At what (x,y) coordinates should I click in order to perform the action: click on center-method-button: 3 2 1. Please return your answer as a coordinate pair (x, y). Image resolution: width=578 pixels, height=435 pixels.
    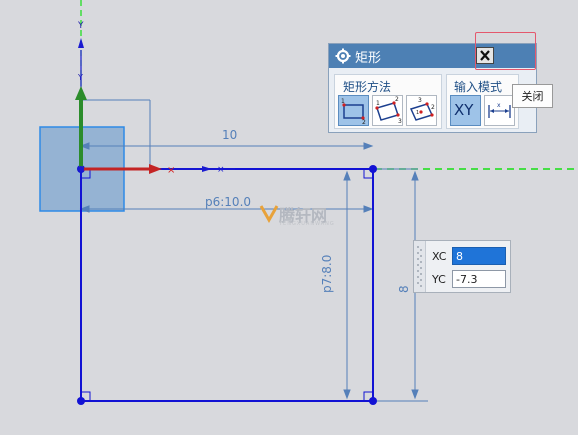
    Looking at the image, I should click on (421, 110).